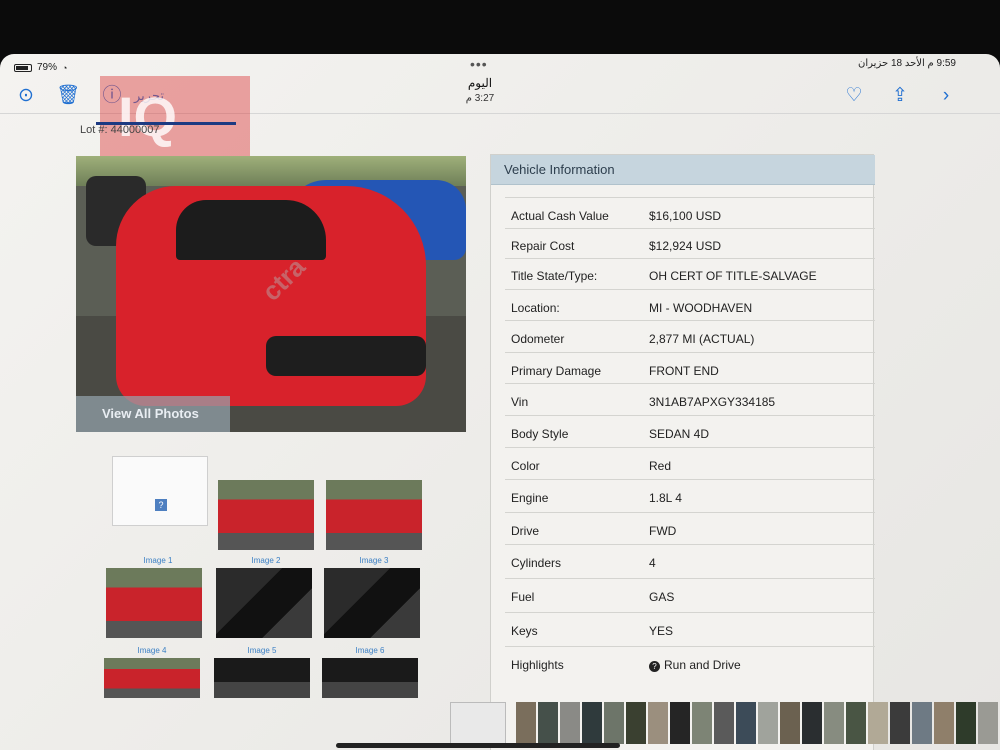 The height and width of the screenshot is (750, 1000). I want to click on battery-level: 79%, so click(47, 67).